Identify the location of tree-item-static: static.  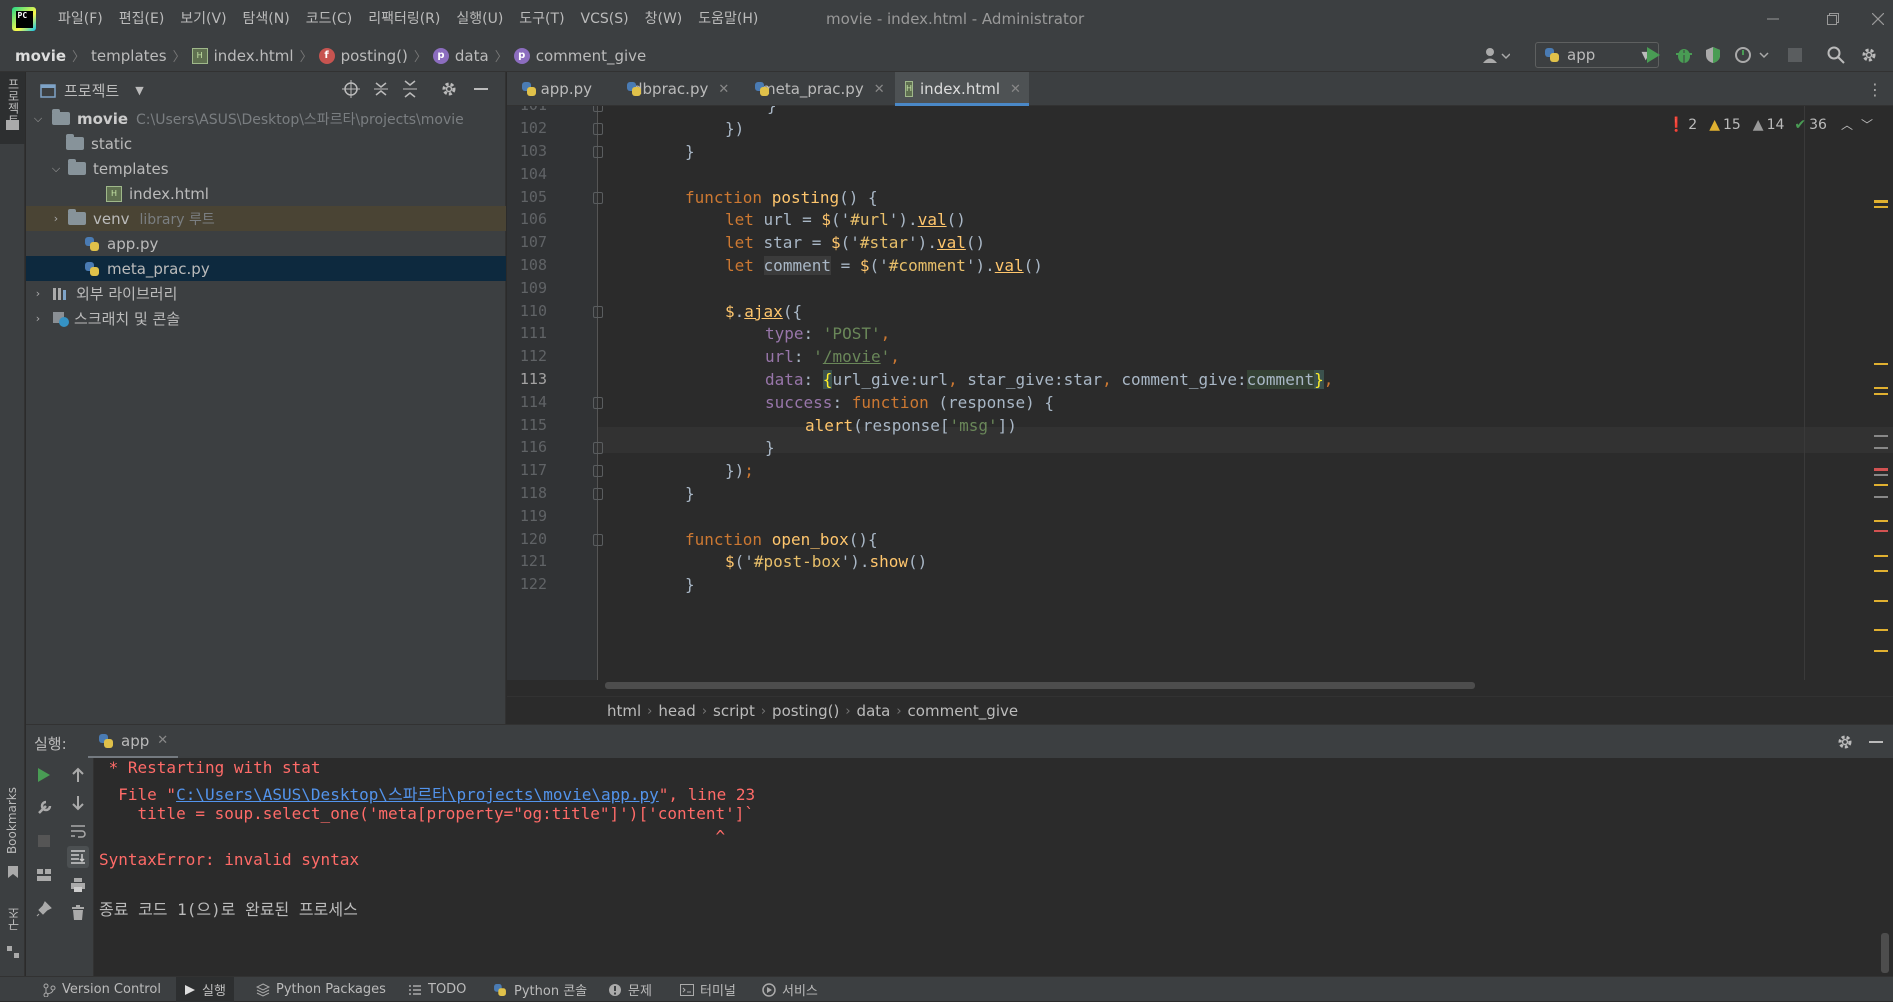
(266, 143).